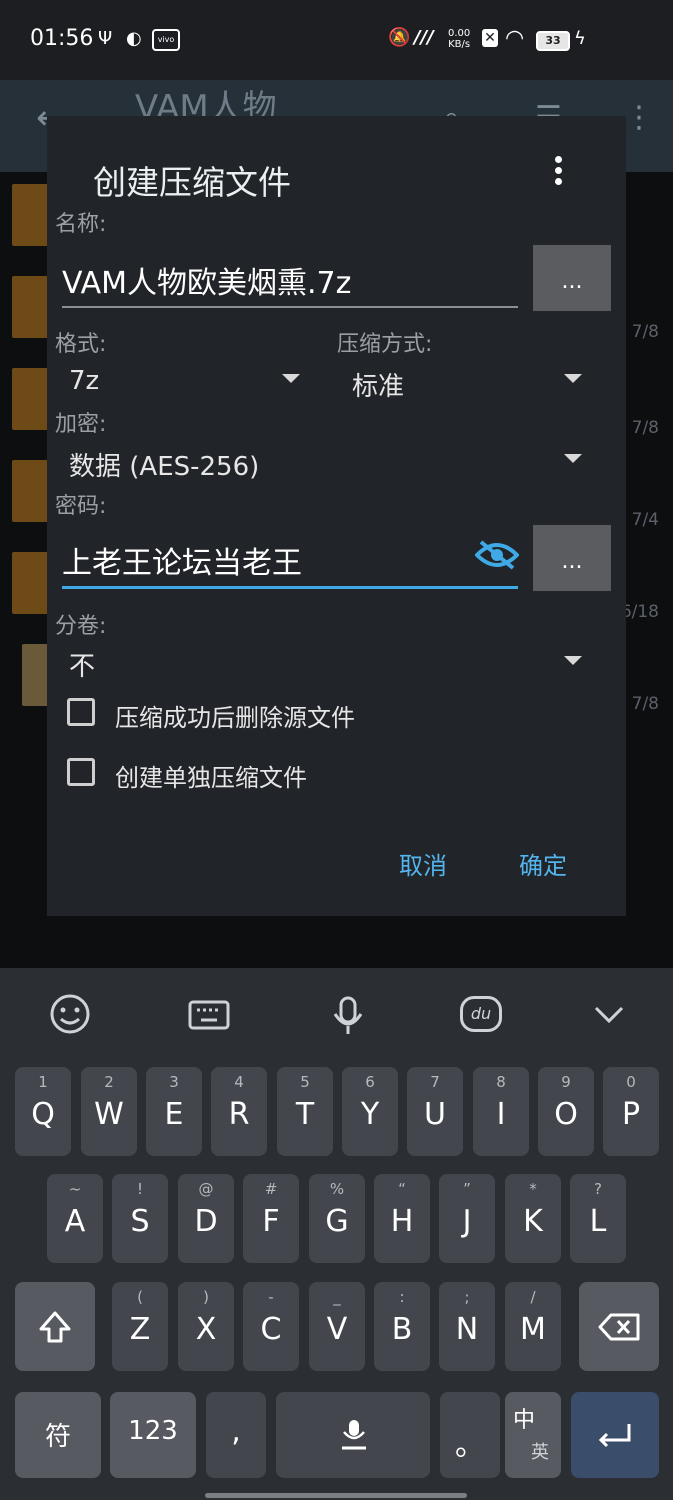 The height and width of the screenshot is (1500, 673). I want to click on du-icon: du, so click(481, 1014).